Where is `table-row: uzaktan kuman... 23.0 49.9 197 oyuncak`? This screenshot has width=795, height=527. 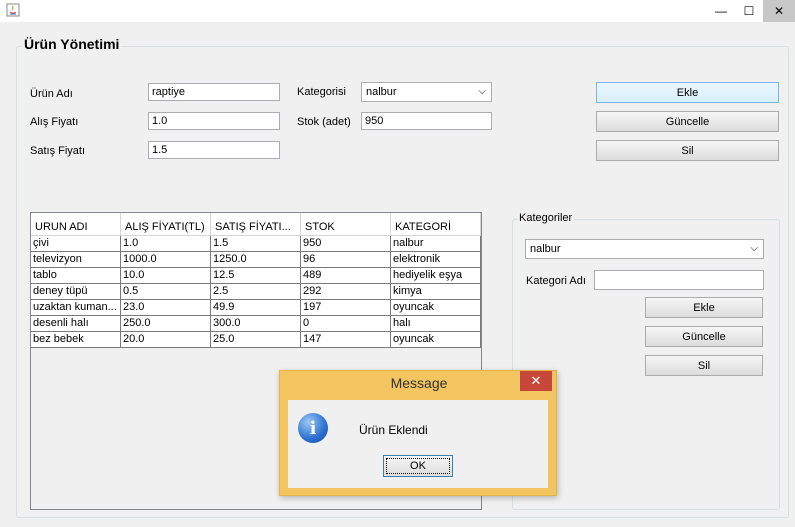 table-row: uzaktan kuman... 23.0 49.9 197 oyuncak is located at coordinates (256, 308).